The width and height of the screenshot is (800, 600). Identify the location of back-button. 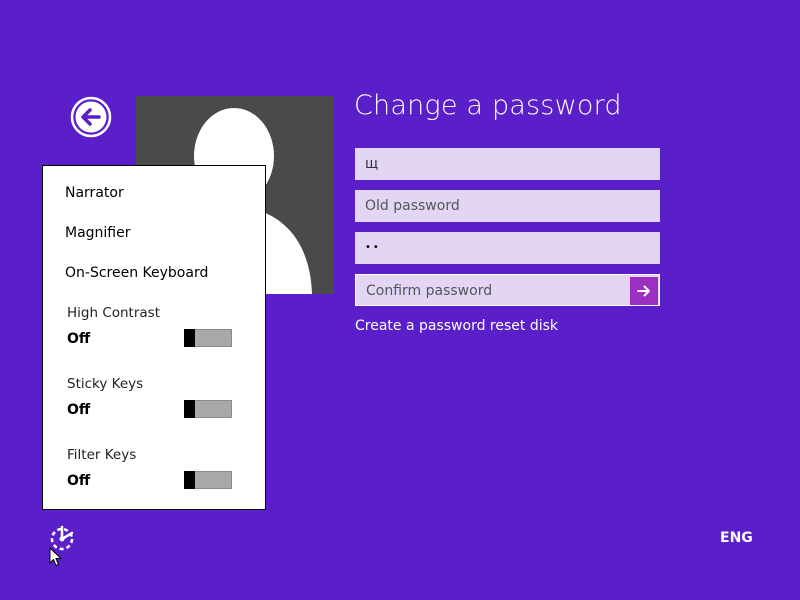
(91, 117).